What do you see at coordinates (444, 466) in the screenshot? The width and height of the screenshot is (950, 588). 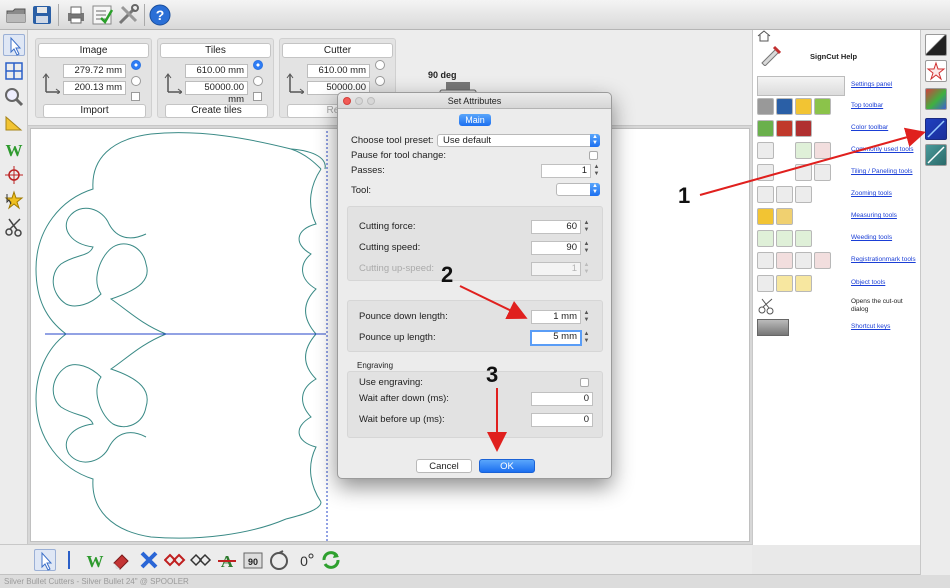 I see `cancel-button: Cancel` at bounding box center [444, 466].